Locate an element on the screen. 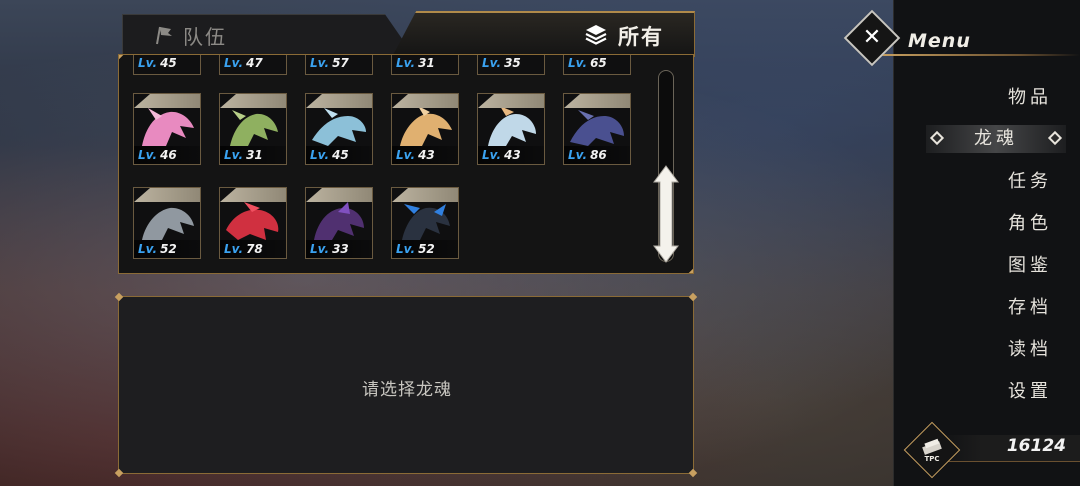 The image size is (1080, 486). menu-item-save: 存档 is located at coordinates (1003, 308).